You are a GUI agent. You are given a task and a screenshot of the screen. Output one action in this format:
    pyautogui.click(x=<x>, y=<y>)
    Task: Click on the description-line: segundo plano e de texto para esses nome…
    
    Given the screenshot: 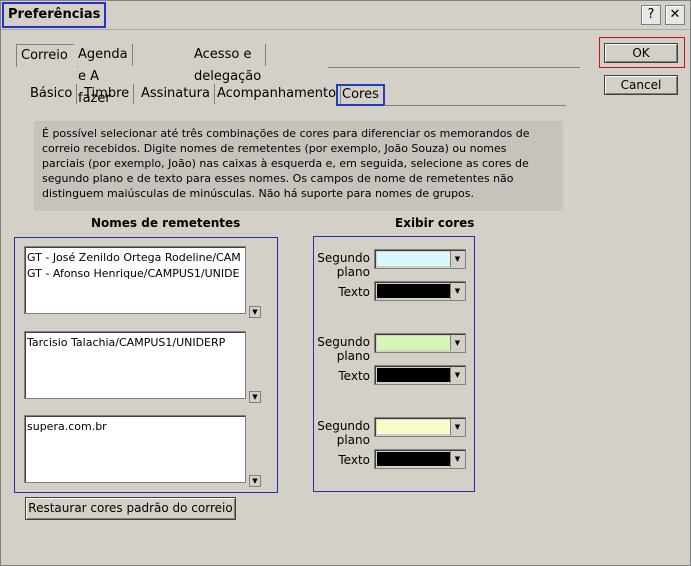 What is the action you would take?
    pyautogui.click(x=278, y=178)
    